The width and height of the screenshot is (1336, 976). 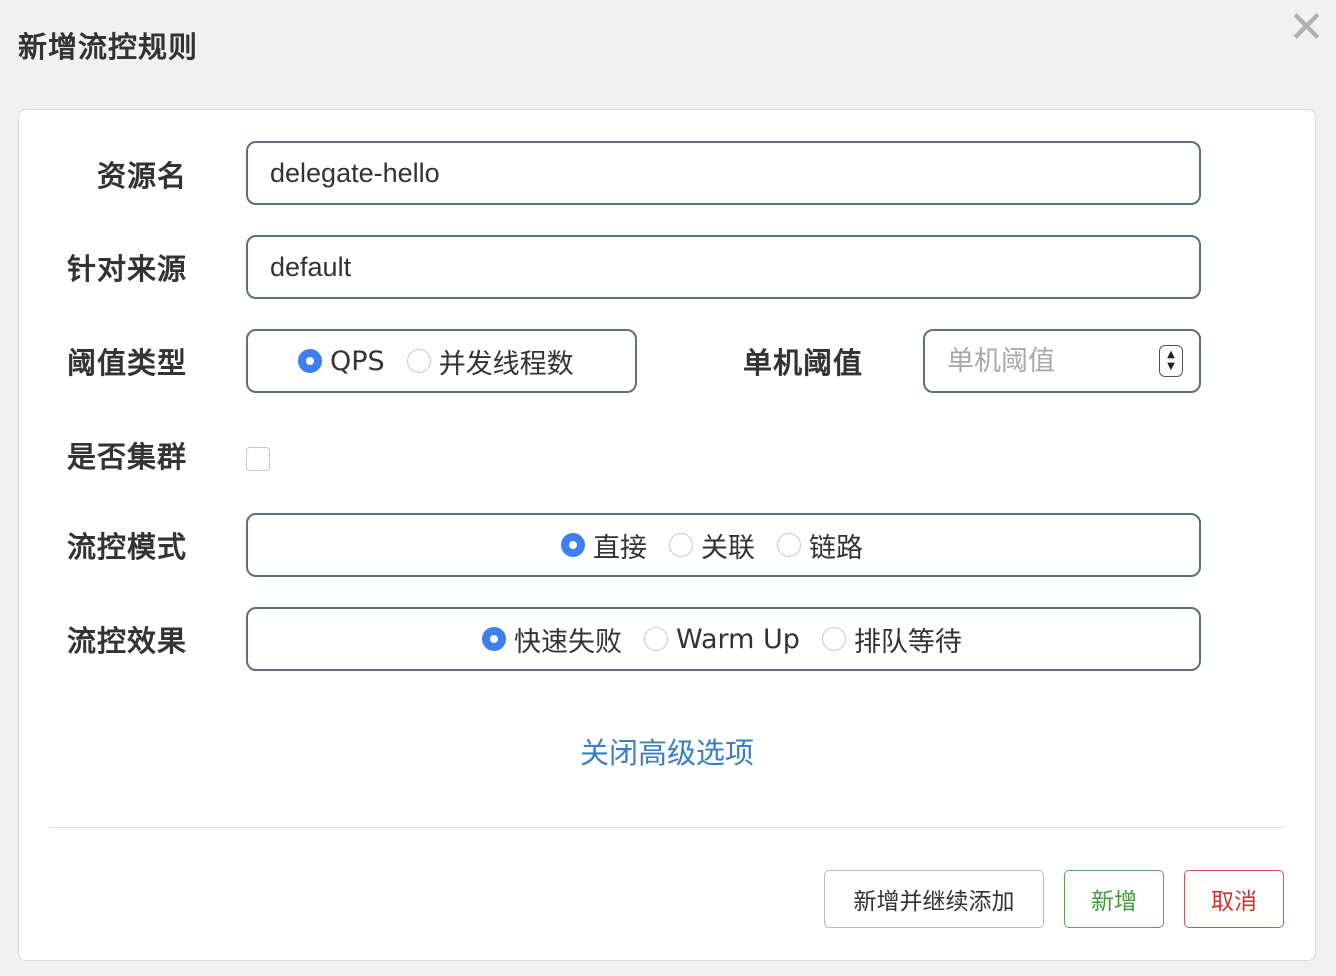 I want to click on radio-button-qps, so click(x=310, y=361).